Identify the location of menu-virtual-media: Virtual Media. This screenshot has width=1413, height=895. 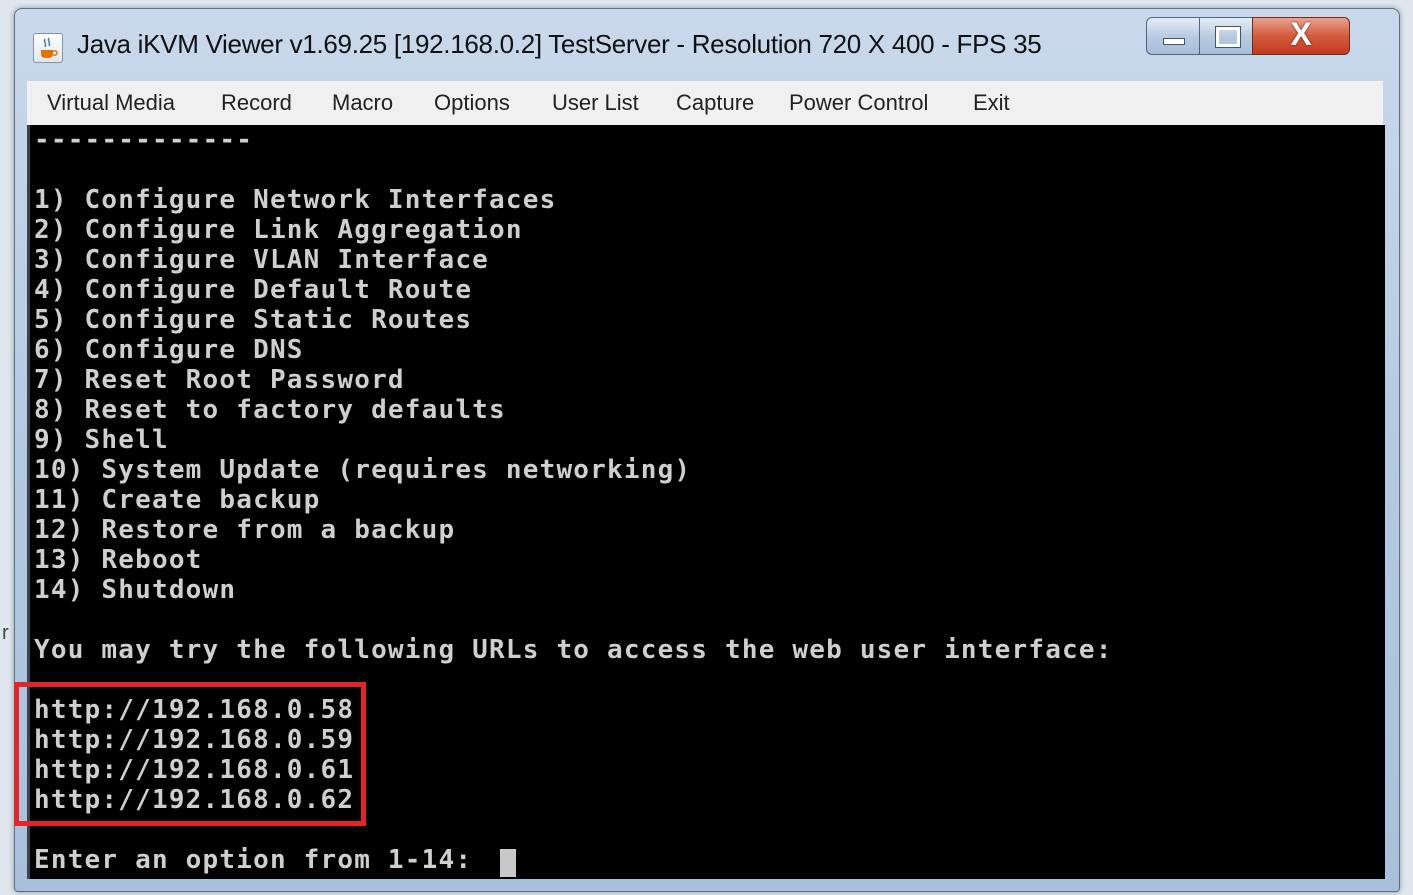
(111, 103).